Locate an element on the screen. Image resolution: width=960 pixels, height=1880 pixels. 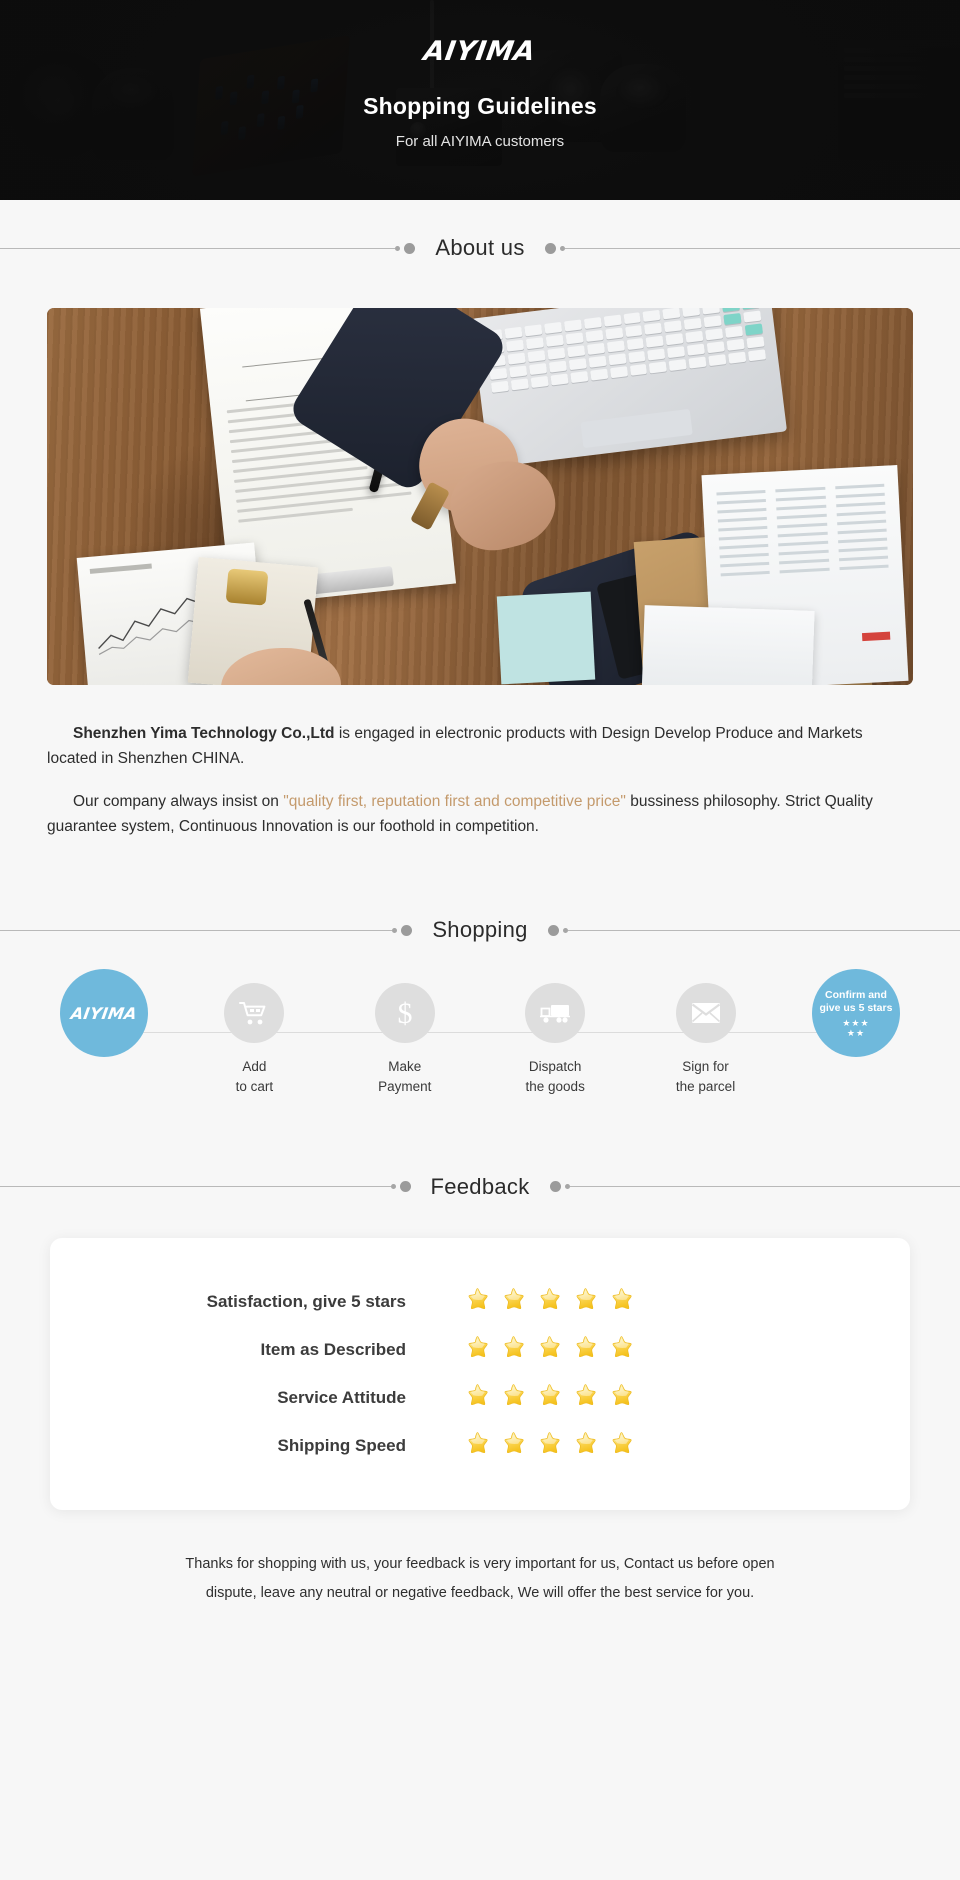
hero-subtitle: For all AIYIMA customers is located at coordinates (480, 141).